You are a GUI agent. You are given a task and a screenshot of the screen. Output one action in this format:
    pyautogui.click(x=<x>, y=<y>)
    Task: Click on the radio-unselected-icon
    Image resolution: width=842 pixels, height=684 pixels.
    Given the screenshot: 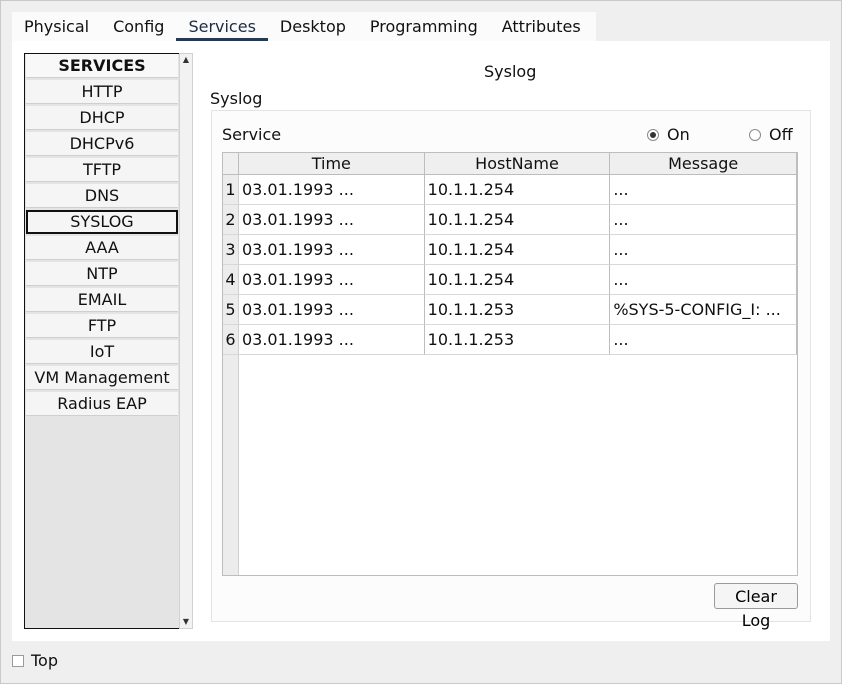 What is the action you would take?
    pyautogui.click(x=755, y=134)
    